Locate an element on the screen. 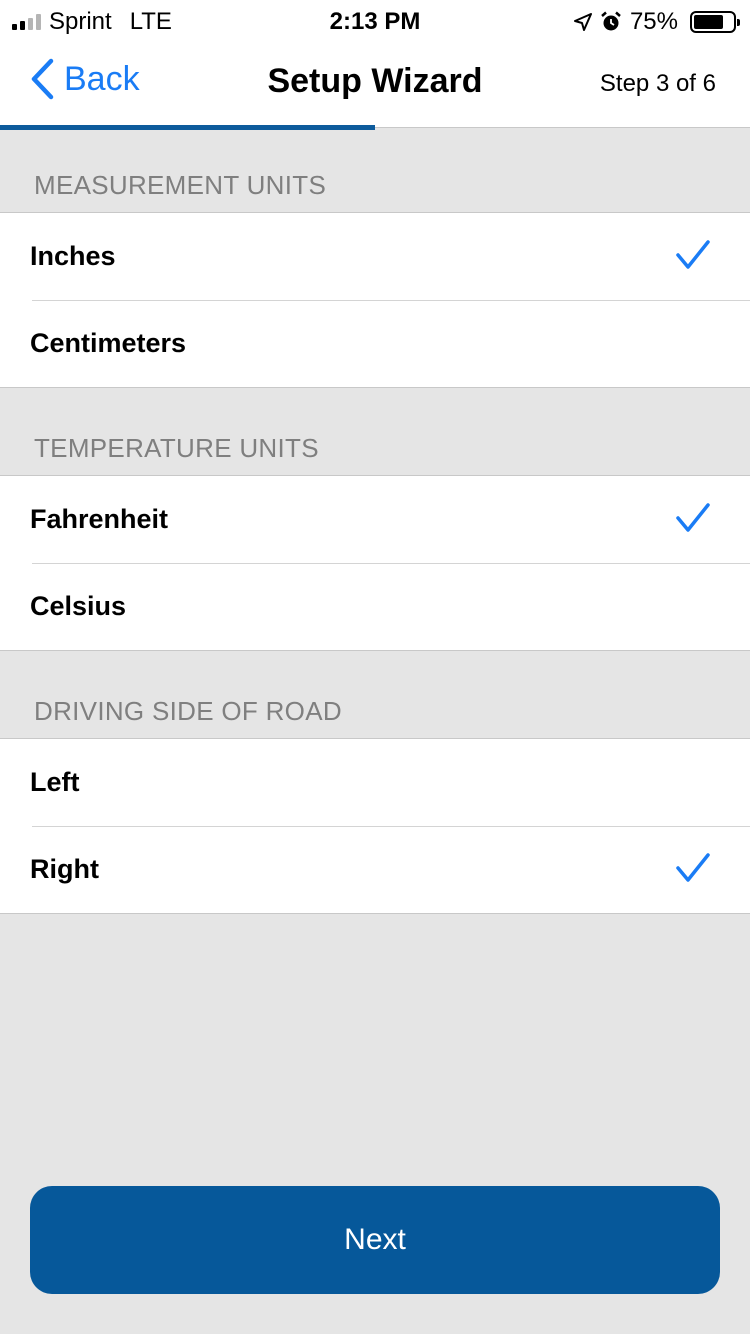  option-left: Left is located at coordinates (375, 782).